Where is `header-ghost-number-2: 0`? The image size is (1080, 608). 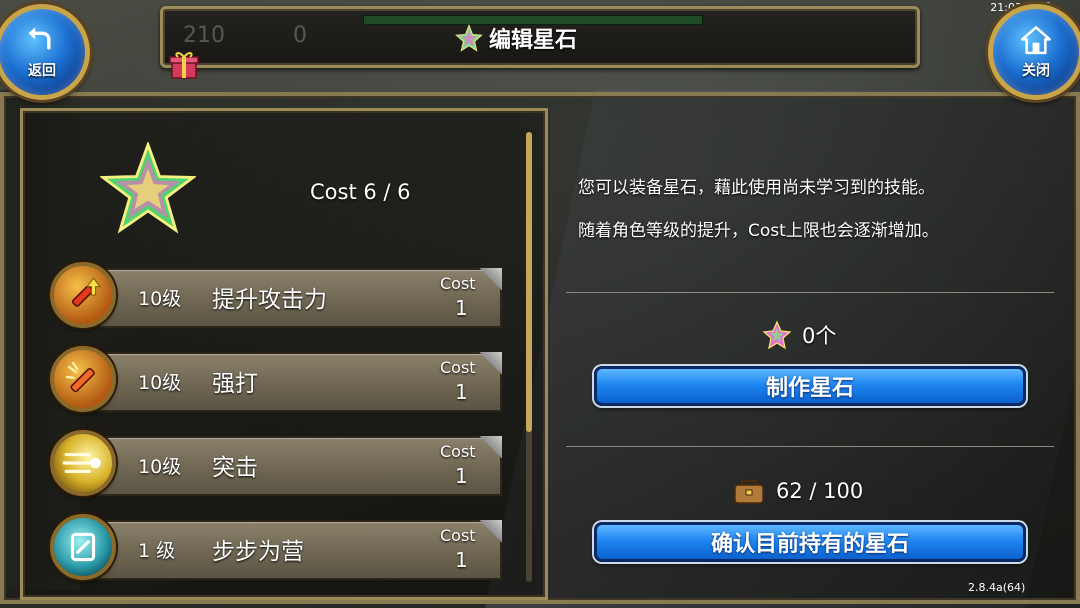
header-ghost-number-2: 0 is located at coordinates (300, 35).